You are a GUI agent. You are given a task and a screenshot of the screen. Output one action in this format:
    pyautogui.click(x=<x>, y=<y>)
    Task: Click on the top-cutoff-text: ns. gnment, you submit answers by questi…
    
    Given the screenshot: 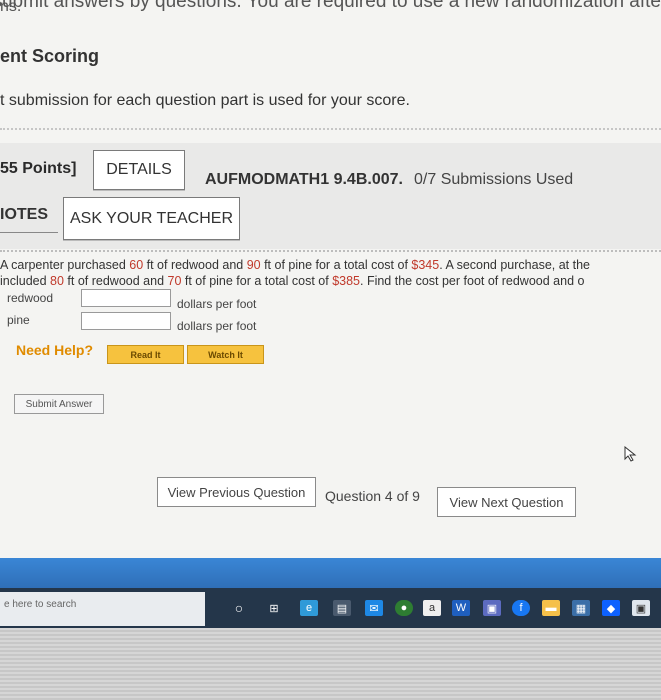 What is the action you would take?
    pyautogui.click(x=330, y=8)
    